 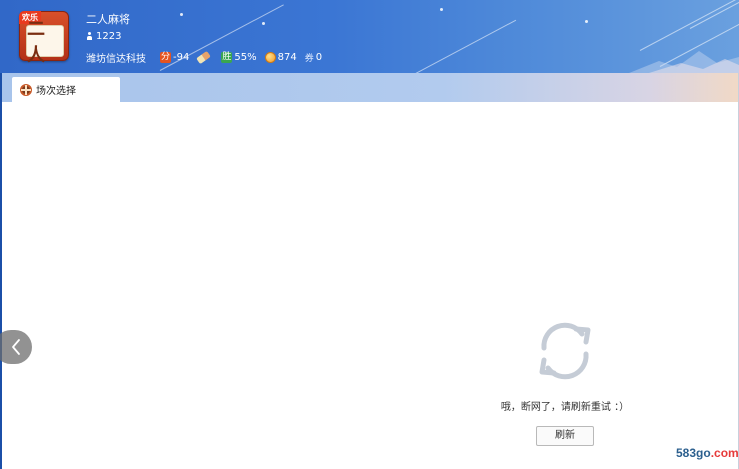 I want to click on tab-session-select: 场次选择, so click(x=66, y=89).